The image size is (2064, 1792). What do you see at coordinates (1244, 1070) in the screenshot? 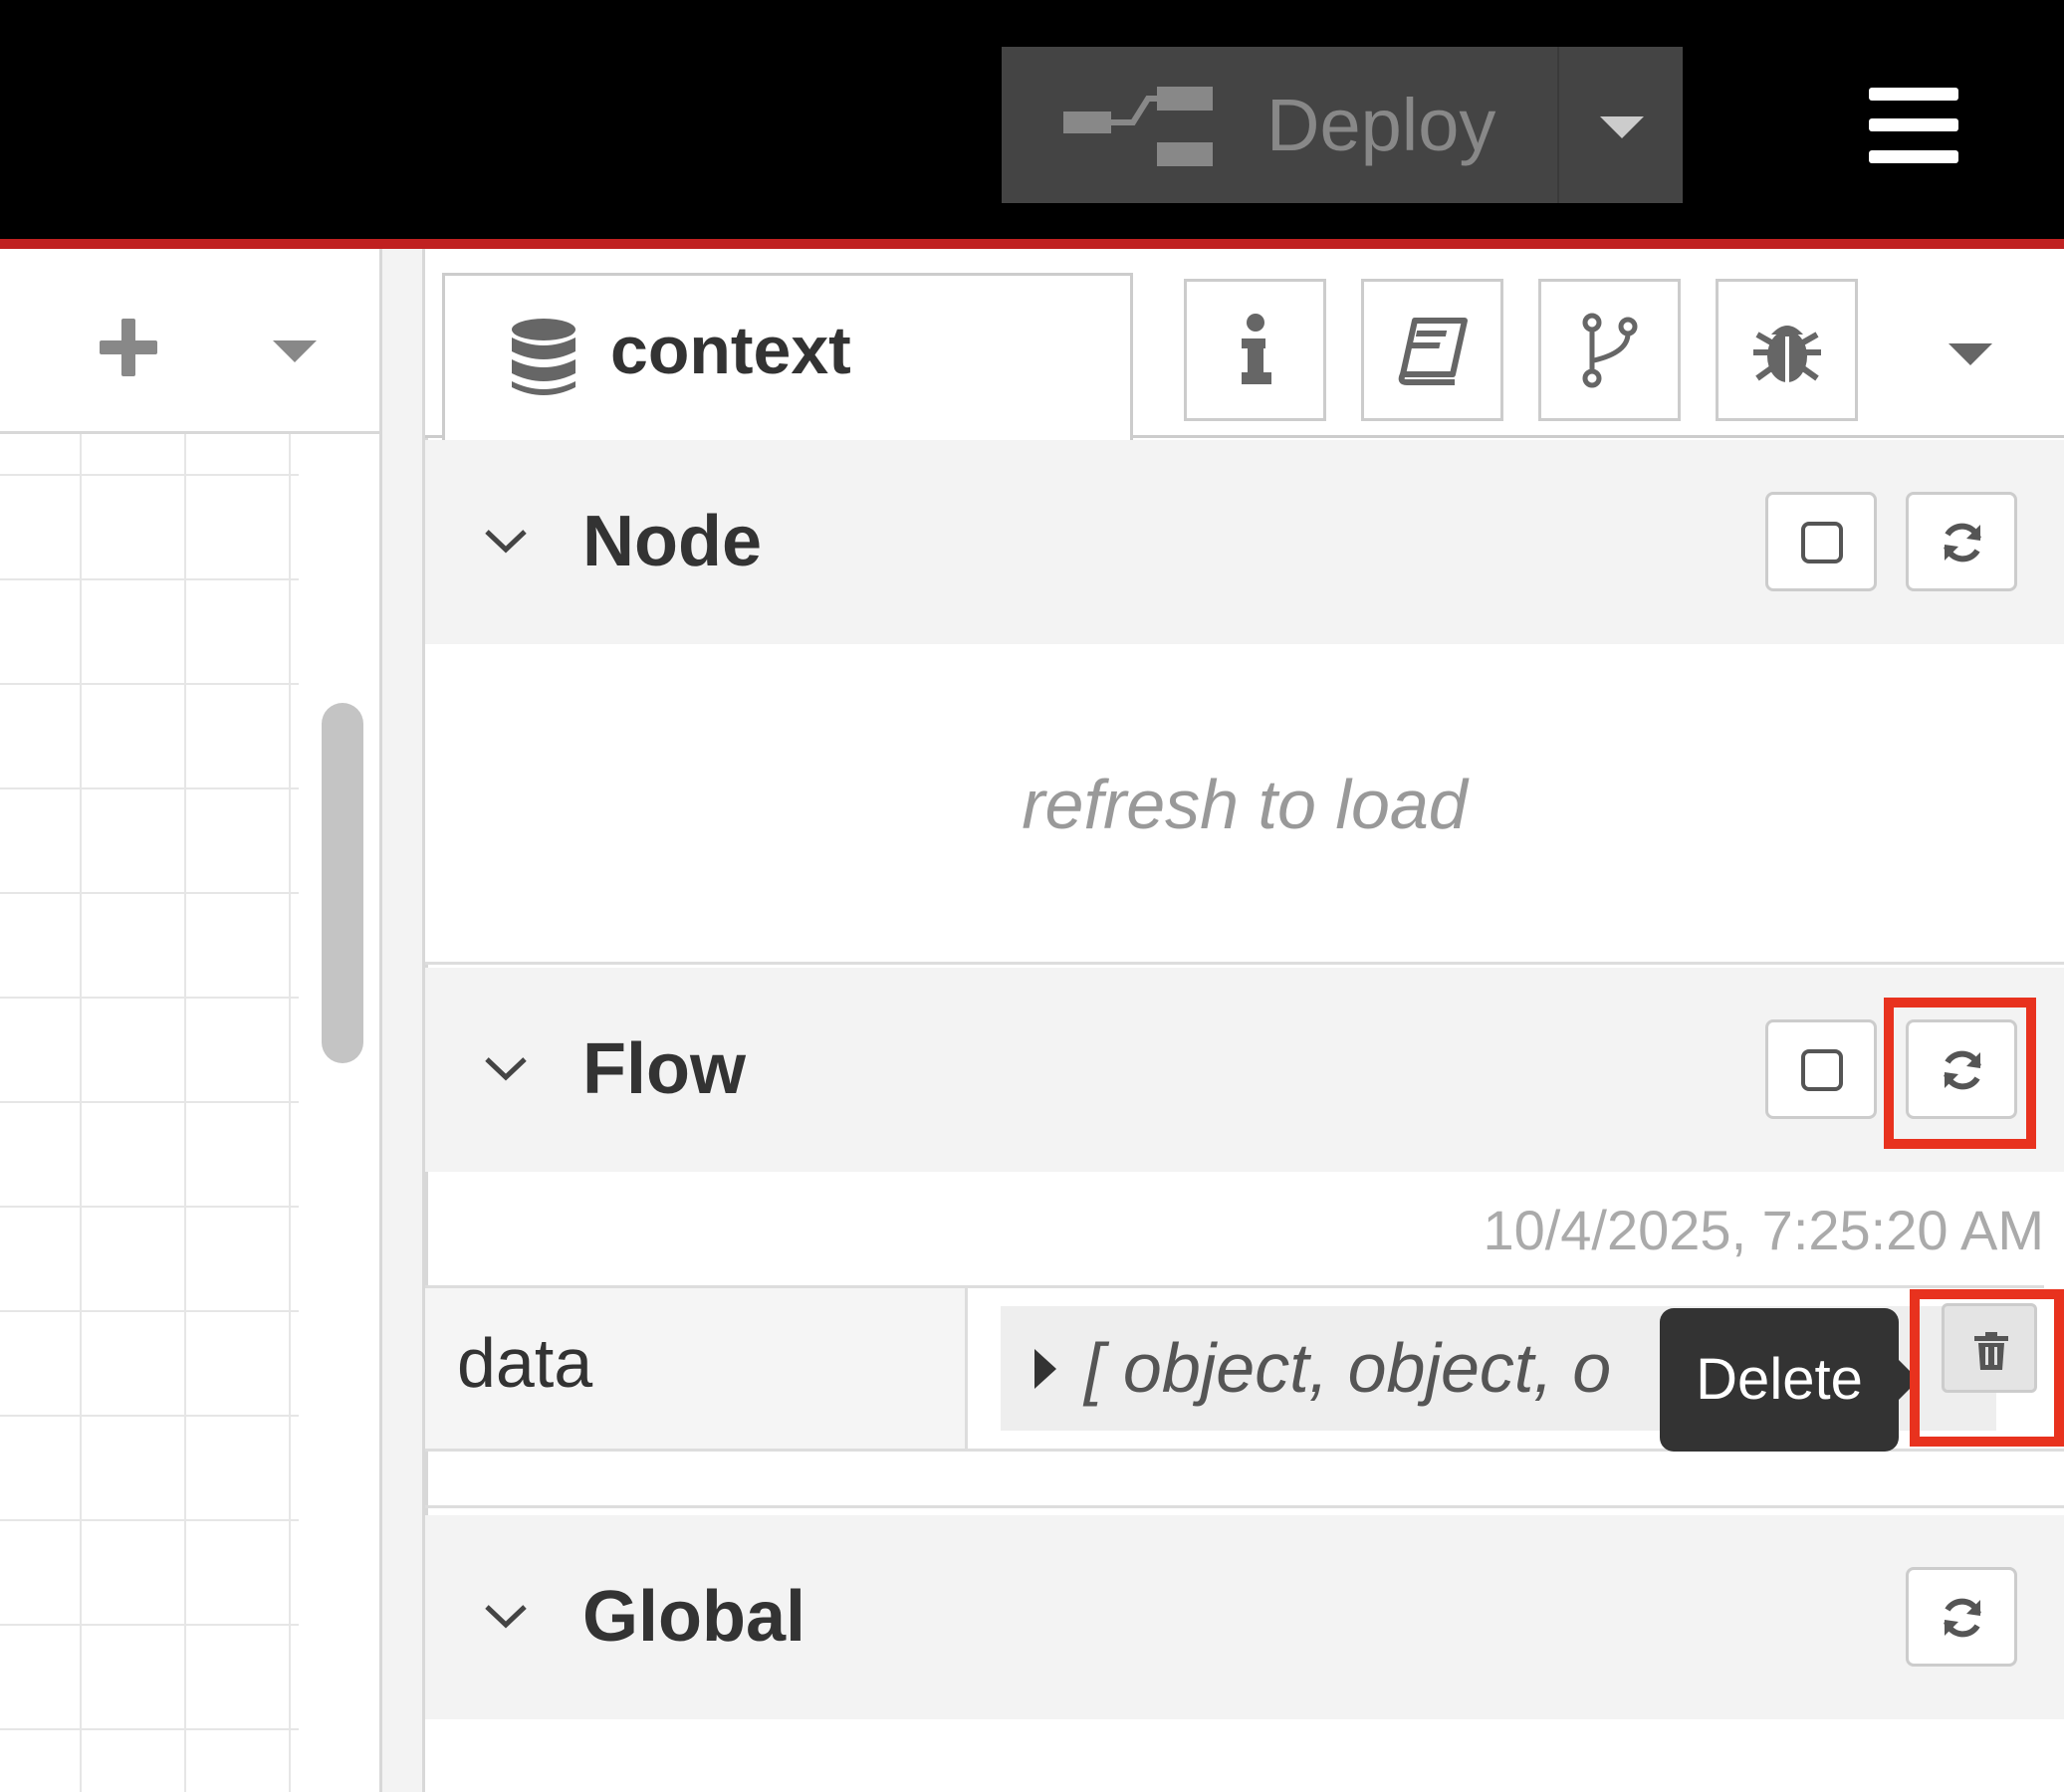
I see `section-flow-header: Flow` at bounding box center [1244, 1070].